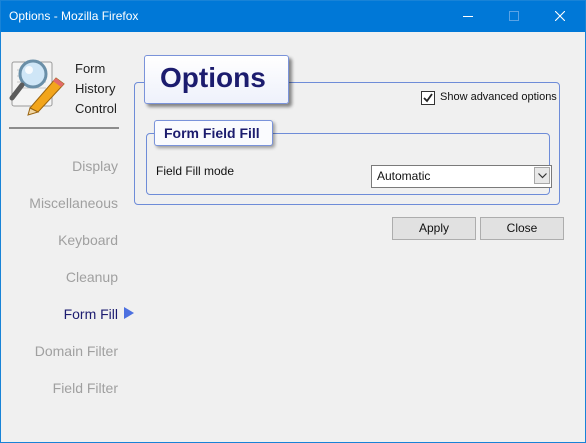 The width and height of the screenshot is (586, 443). What do you see at coordinates (92, 277) in the screenshot?
I see `sidebar-item-cleanup: Cleanup` at bounding box center [92, 277].